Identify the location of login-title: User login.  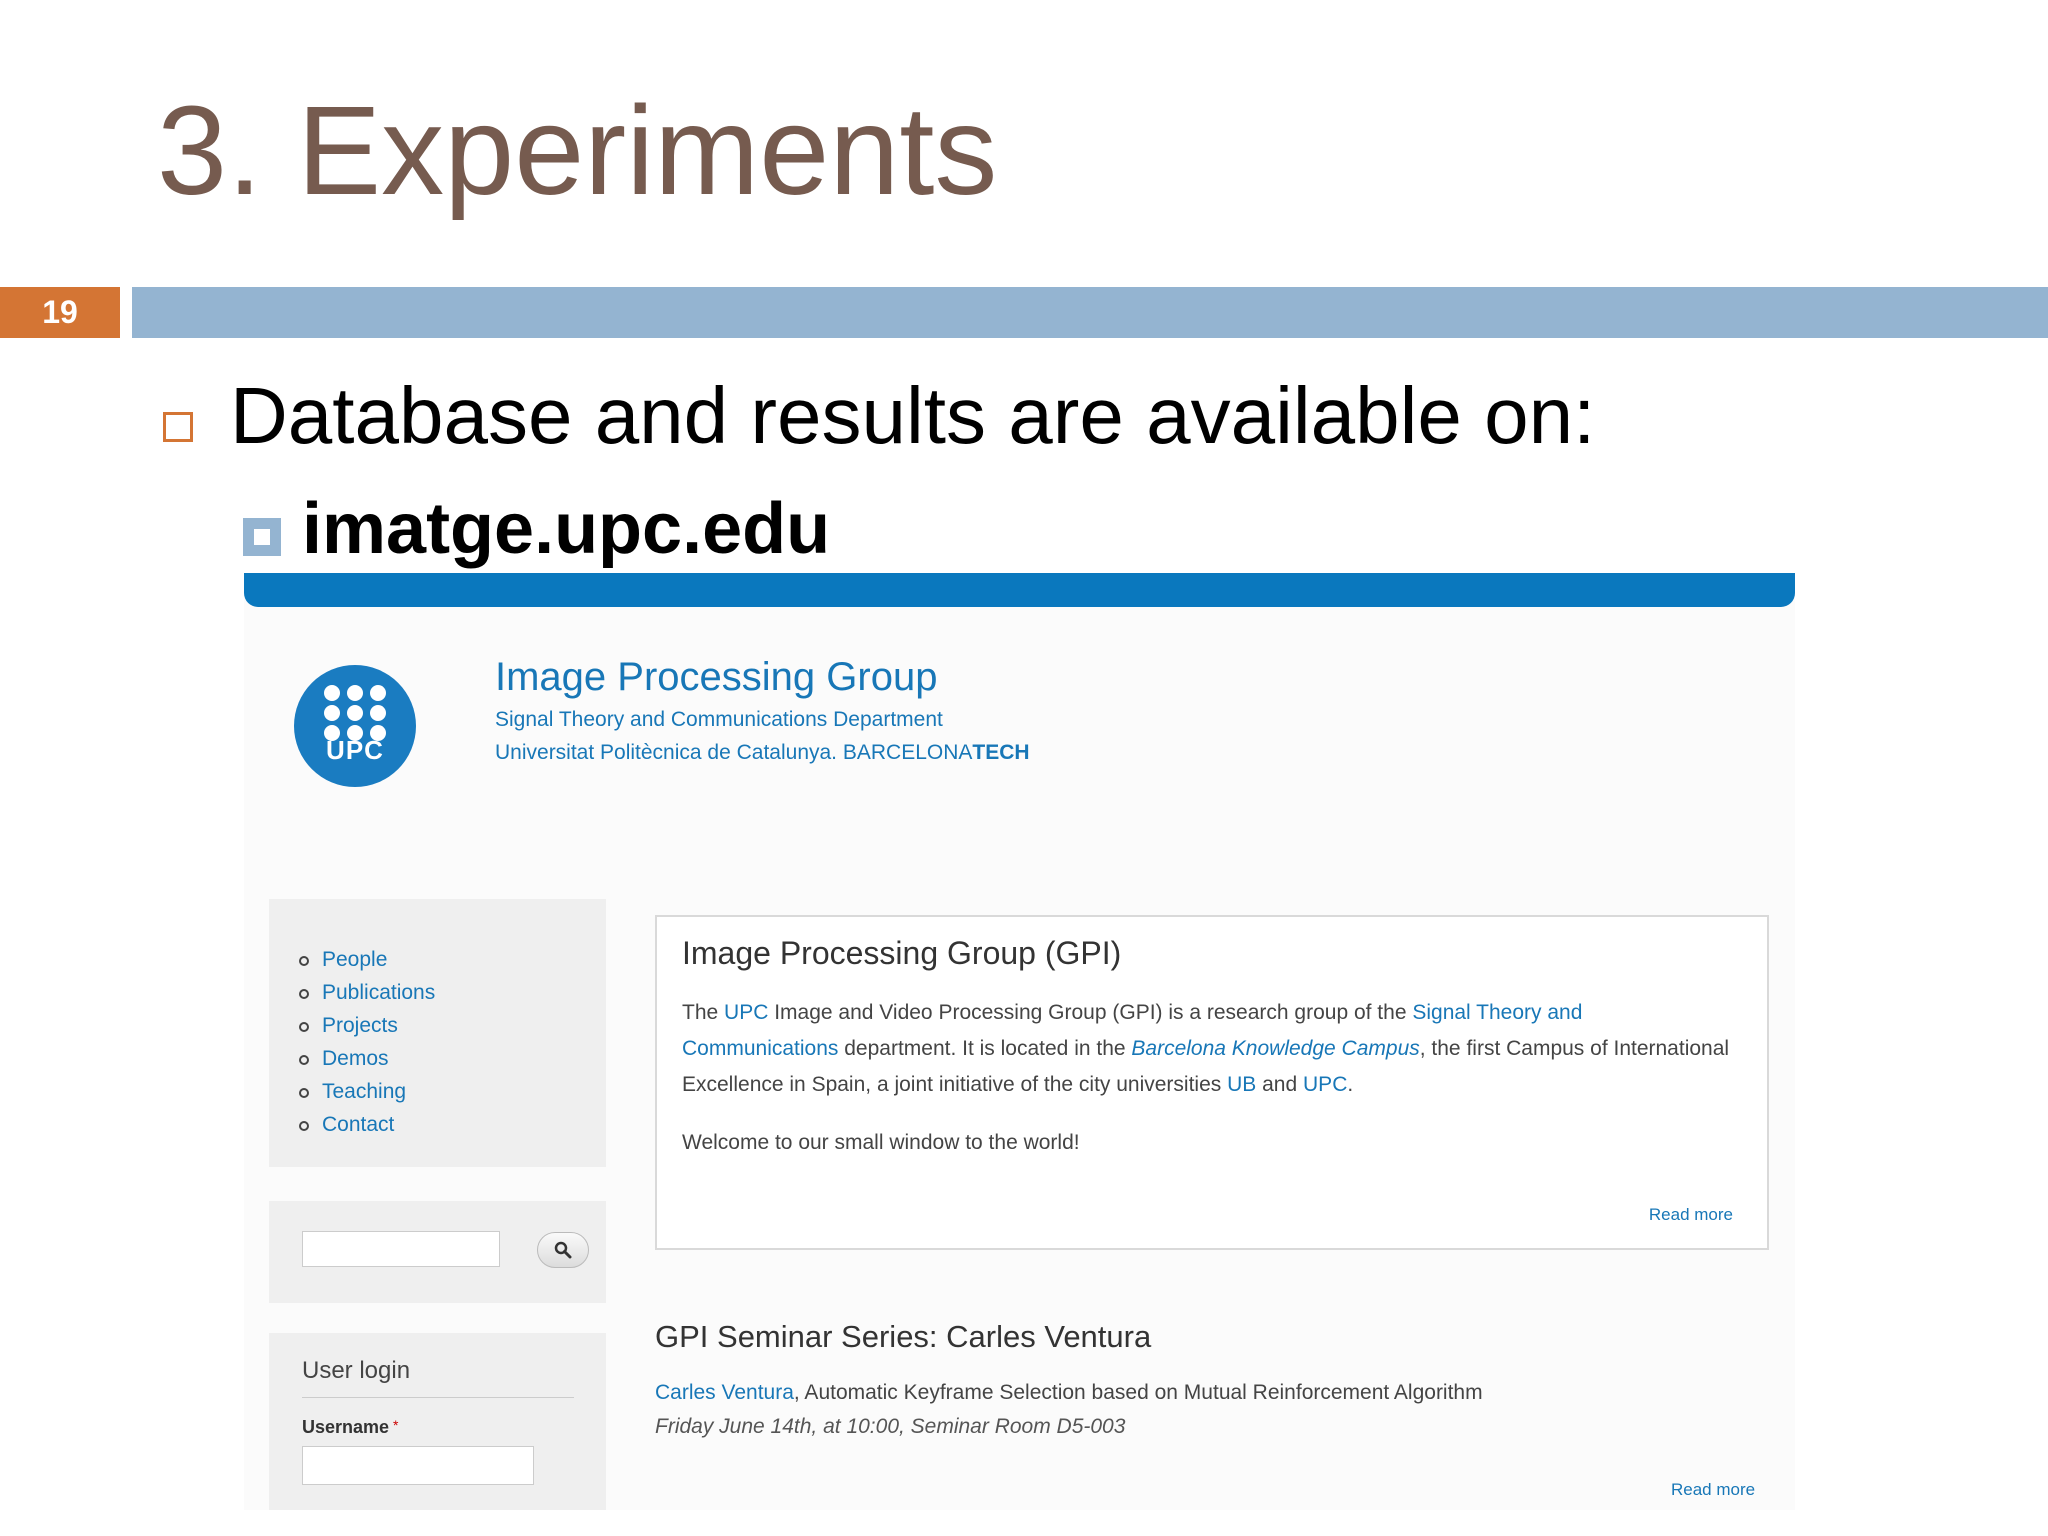
(356, 1370).